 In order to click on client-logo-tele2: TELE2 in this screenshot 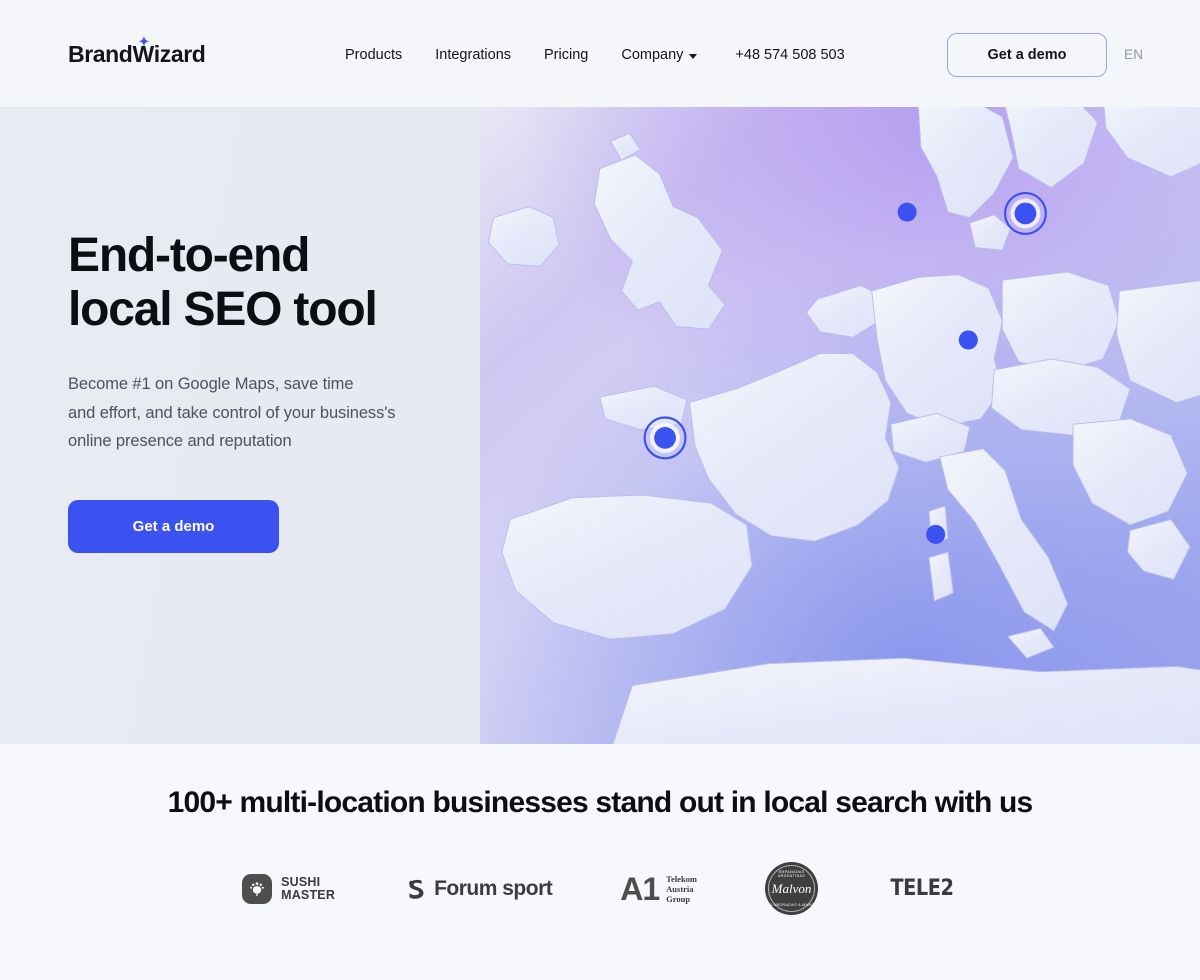, I will do `click(922, 888)`.